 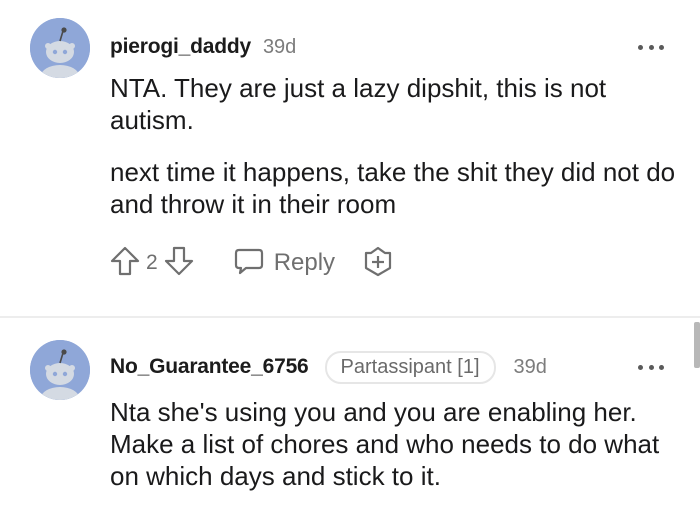 I want to click on reply-label: Reply, so click(x=304, y=262).